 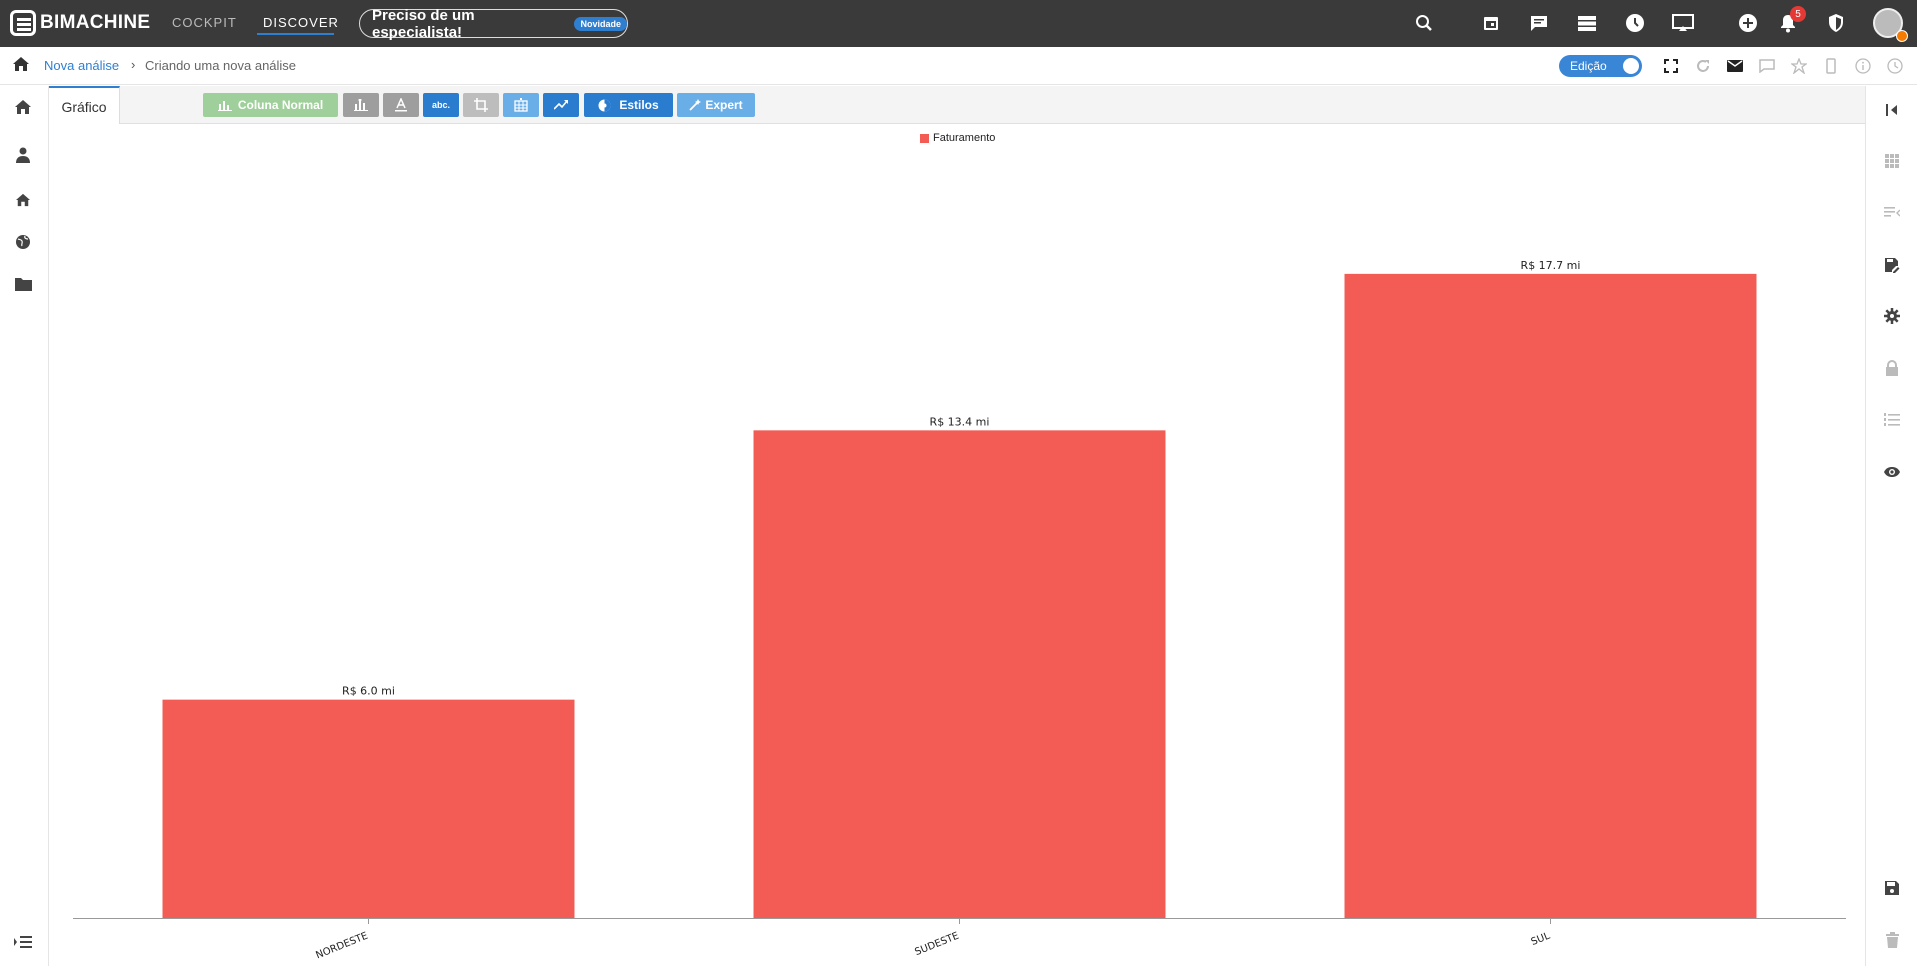 What do you see at coordinates (1683, 23) in the screenshot?
I see `presentation-icon` at bounding box center [1683, 23].